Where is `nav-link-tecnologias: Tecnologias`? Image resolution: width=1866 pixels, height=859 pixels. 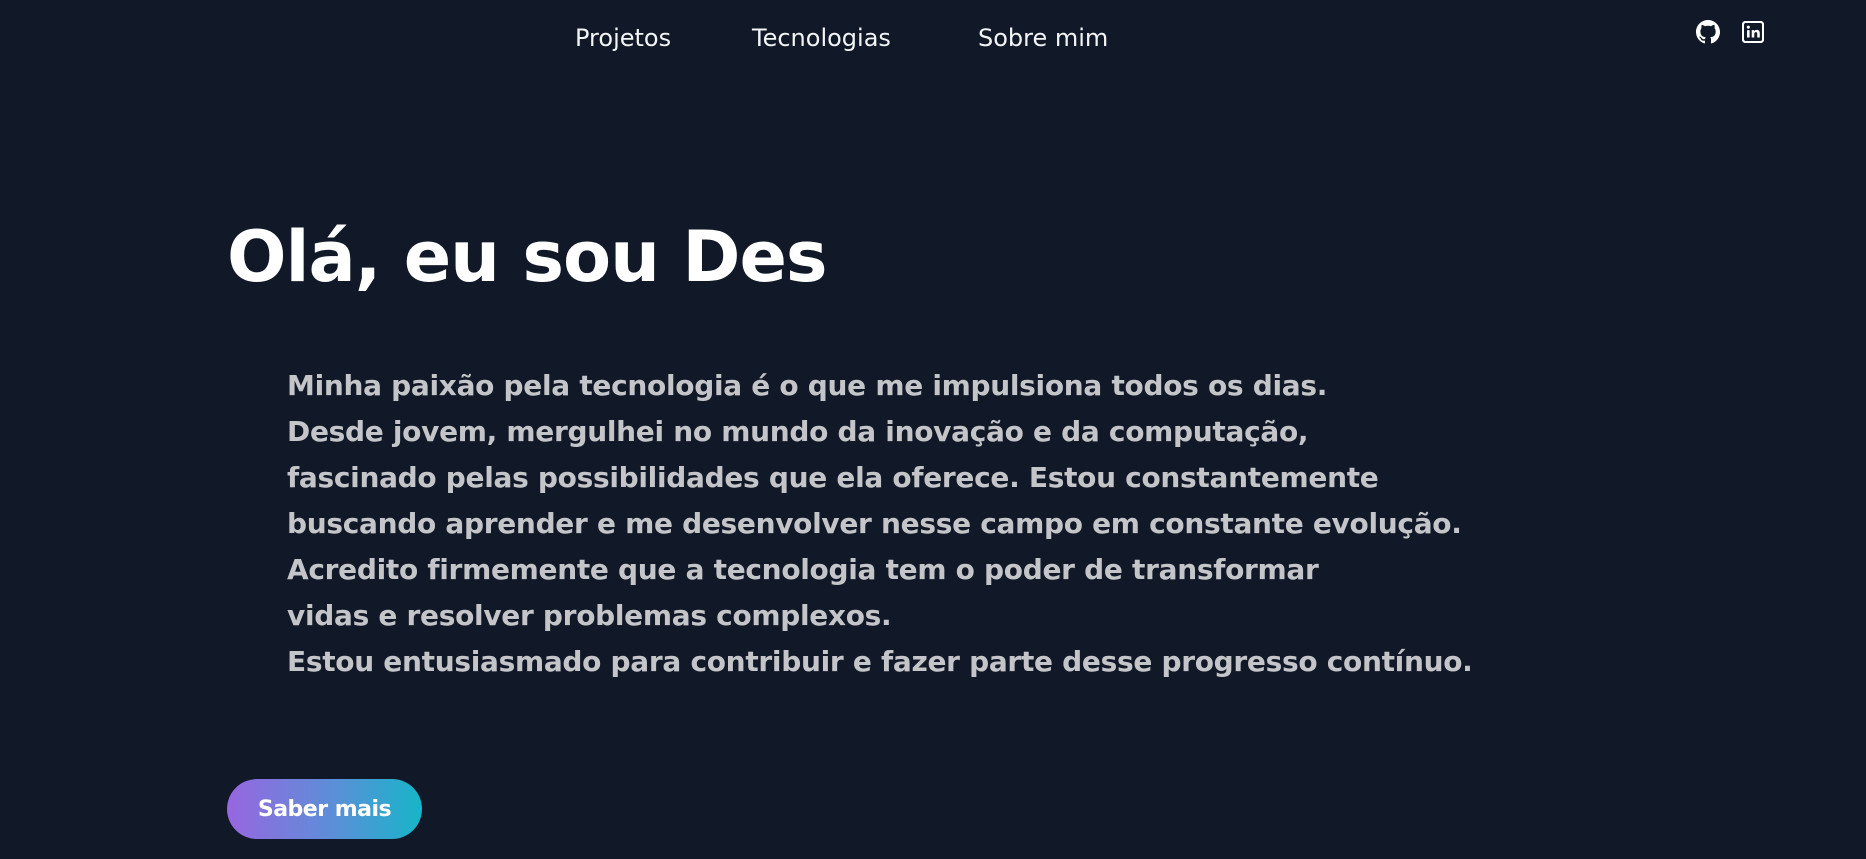
nav-link-tecnologias: Tecnologias is located at coordinates (821, 38).